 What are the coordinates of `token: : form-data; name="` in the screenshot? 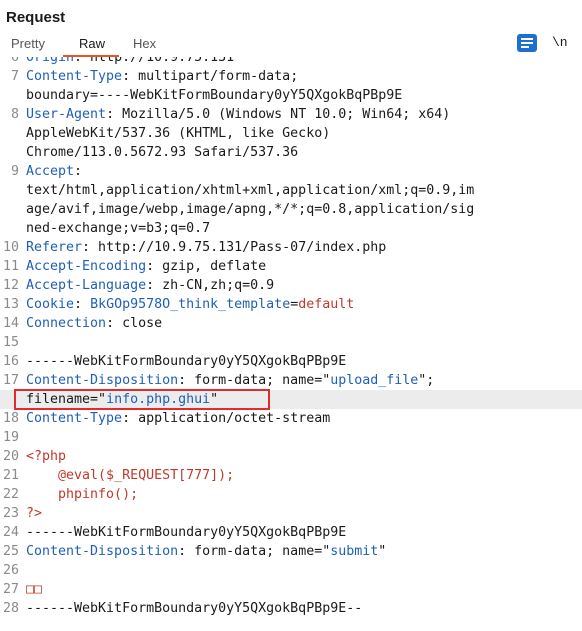 It's located at (254, 380).